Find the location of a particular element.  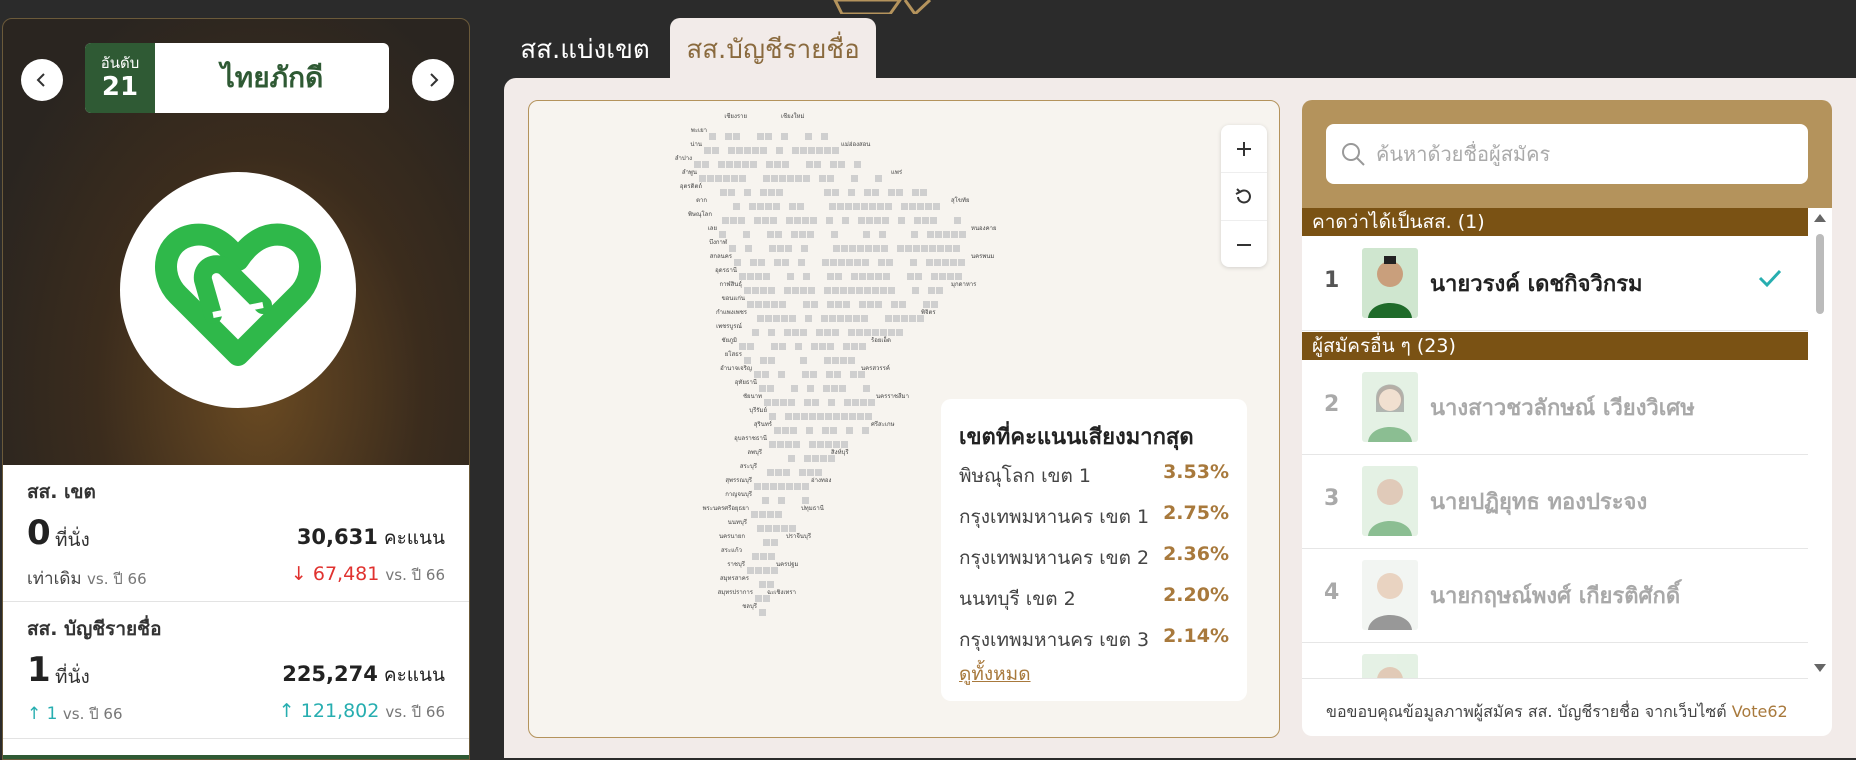

reset-zoom-button is located at coordinates (1244, 197).